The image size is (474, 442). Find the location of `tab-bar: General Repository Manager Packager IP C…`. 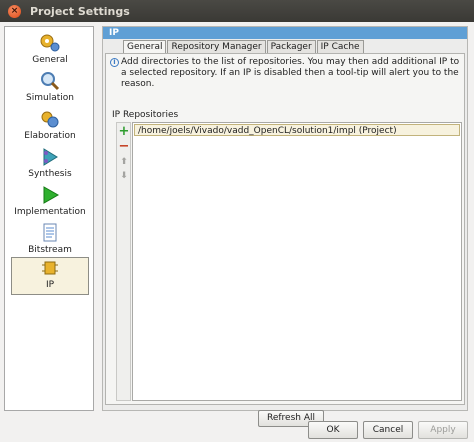

tab-bar: General Repository Manager Packager IP C… is located at coordinates (244, 46).